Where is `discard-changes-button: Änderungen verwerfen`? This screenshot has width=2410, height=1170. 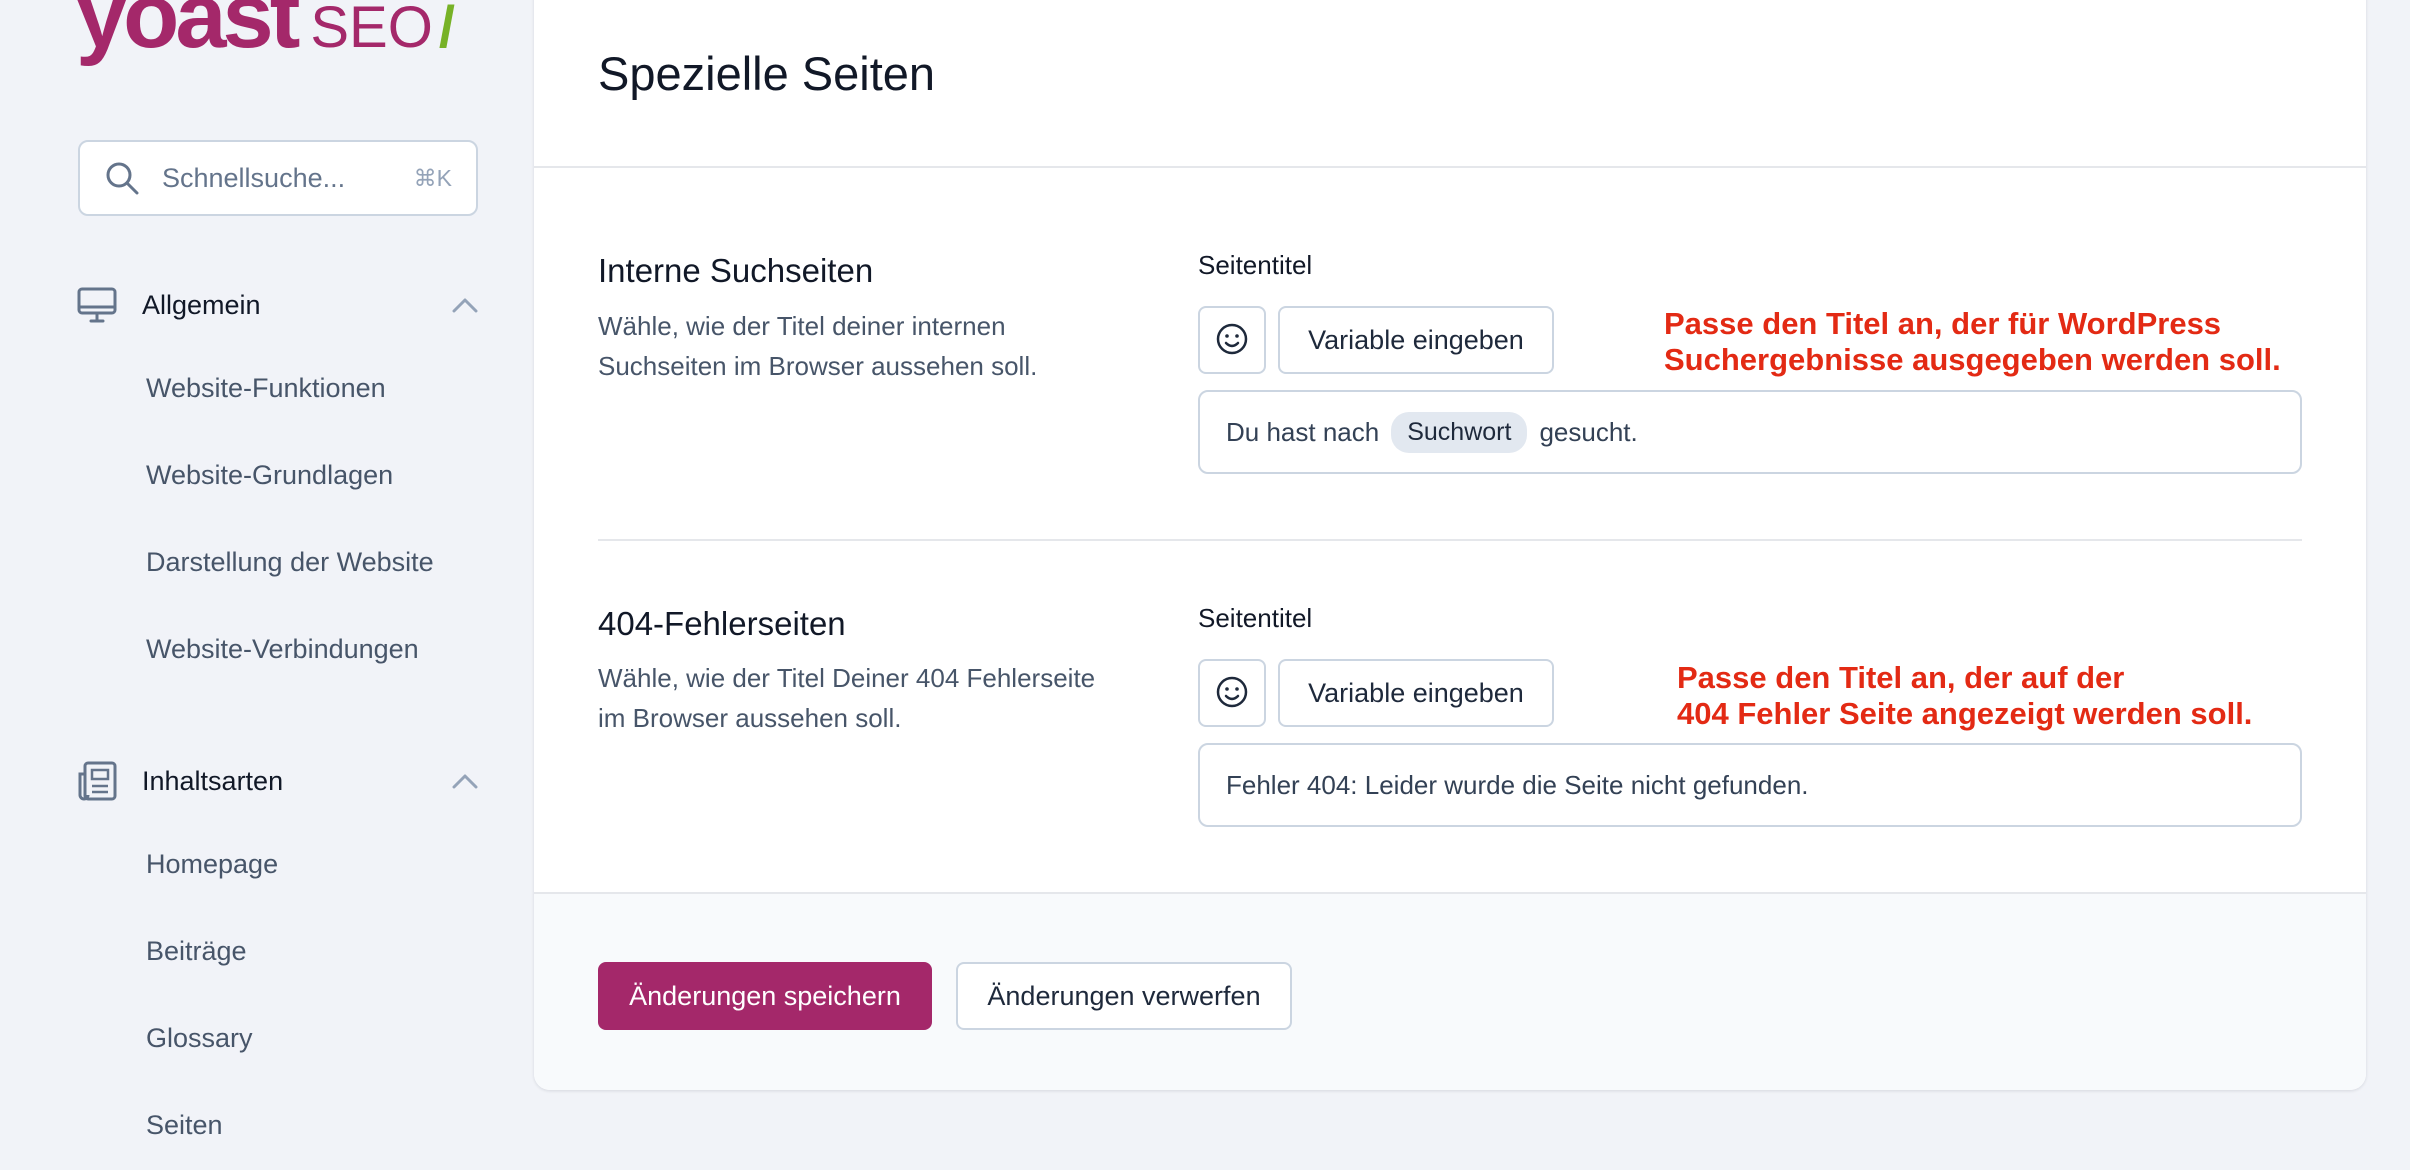
discard-changes-button: Änderungen verwerfen is located at coordinates (1124, 996).